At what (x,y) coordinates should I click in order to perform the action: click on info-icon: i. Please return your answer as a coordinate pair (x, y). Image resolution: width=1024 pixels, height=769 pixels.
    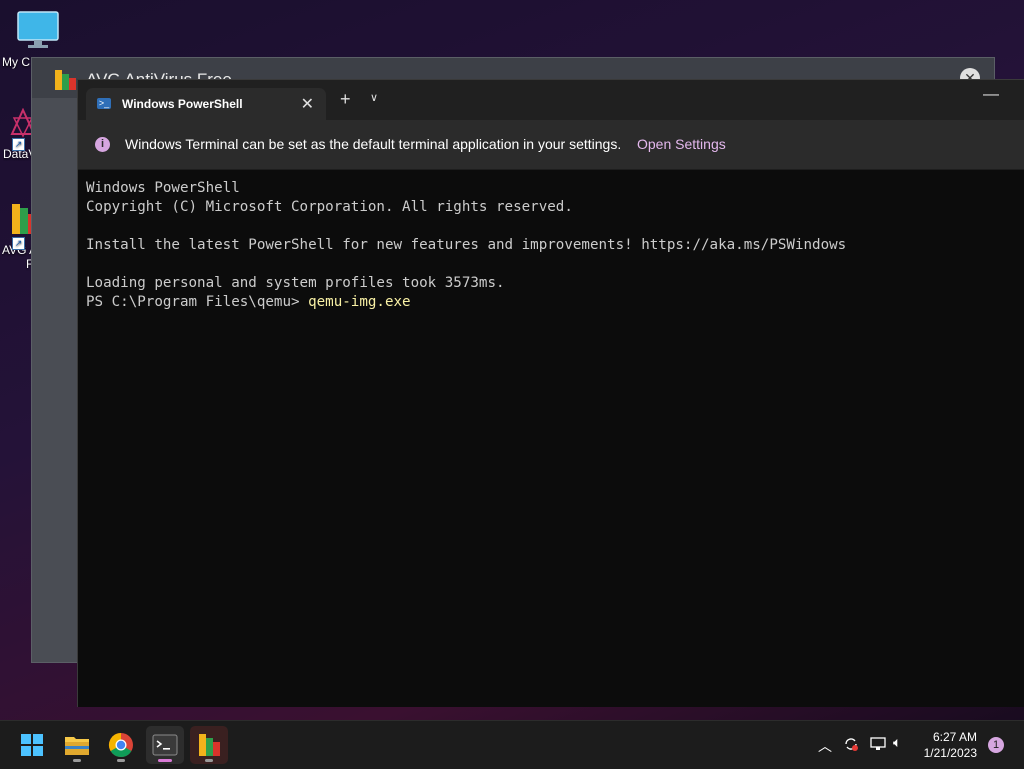
    Looking at the image, I should click on (102, 144).